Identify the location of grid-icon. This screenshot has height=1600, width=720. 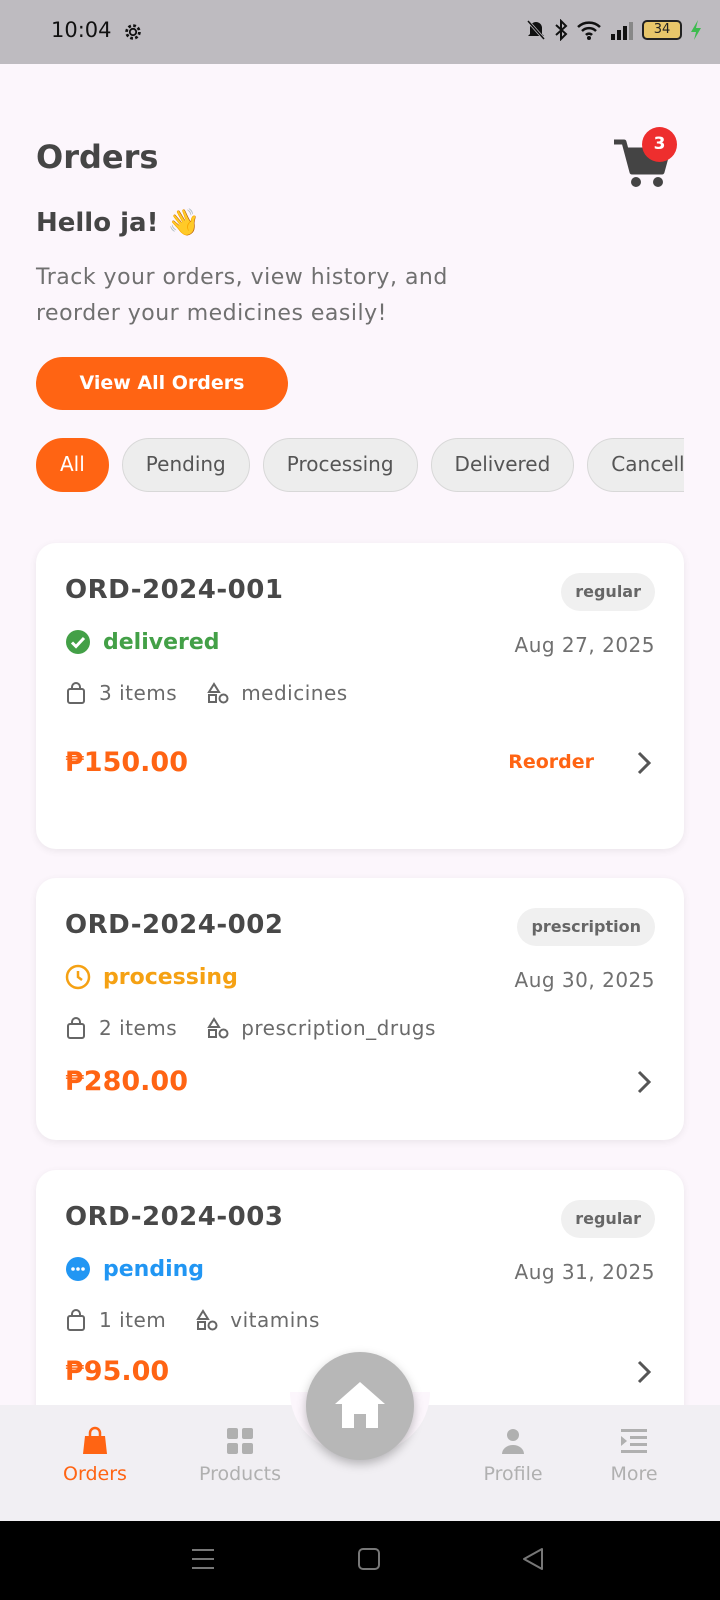
(240, 1441).